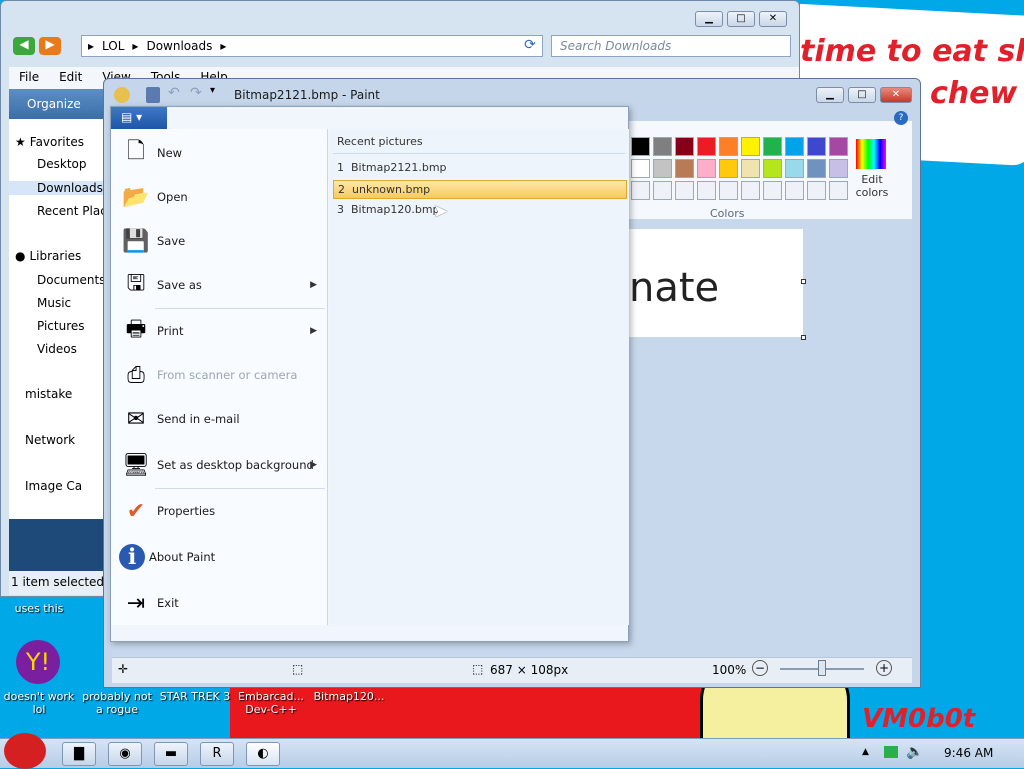 This screenshot has width=1024, height=769. Describe the element at coordinates (884, 668) in the screenshot. I see `zoom-in-button: +` at that location.